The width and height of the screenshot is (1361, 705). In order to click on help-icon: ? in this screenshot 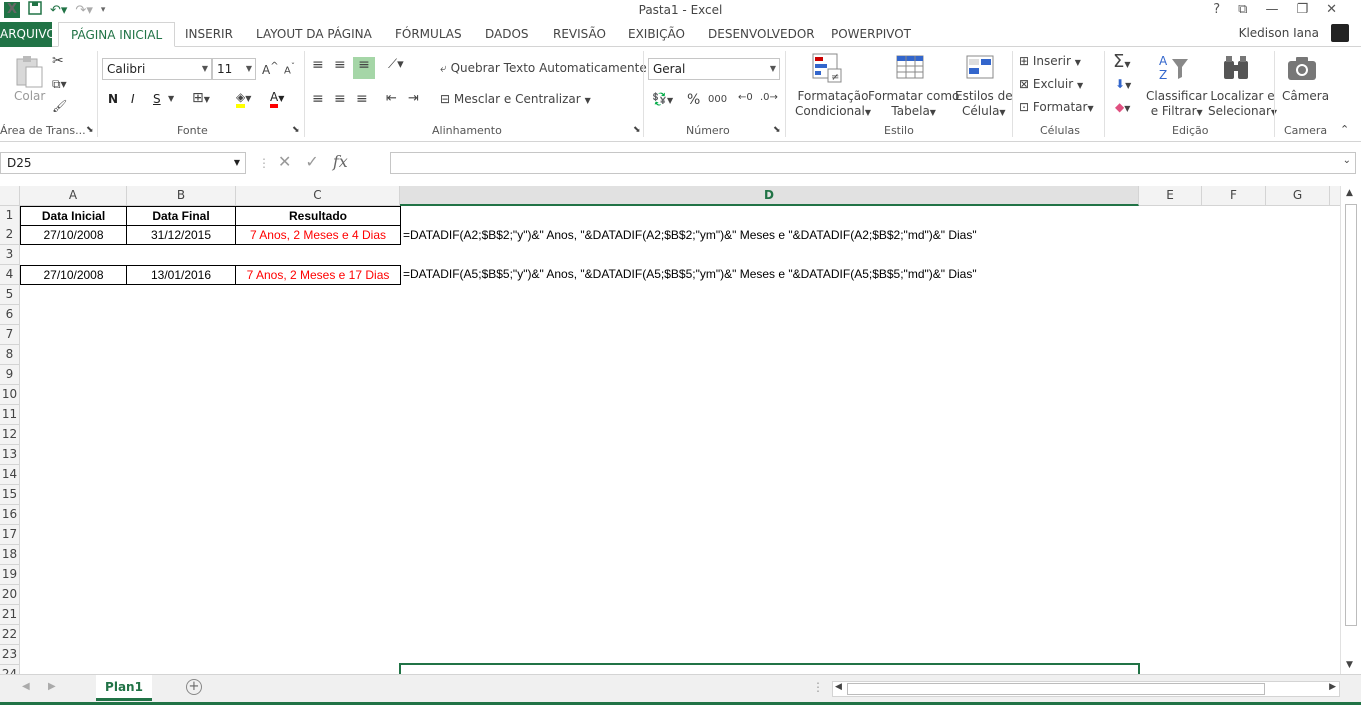, I will do `click(1216, 9)`.